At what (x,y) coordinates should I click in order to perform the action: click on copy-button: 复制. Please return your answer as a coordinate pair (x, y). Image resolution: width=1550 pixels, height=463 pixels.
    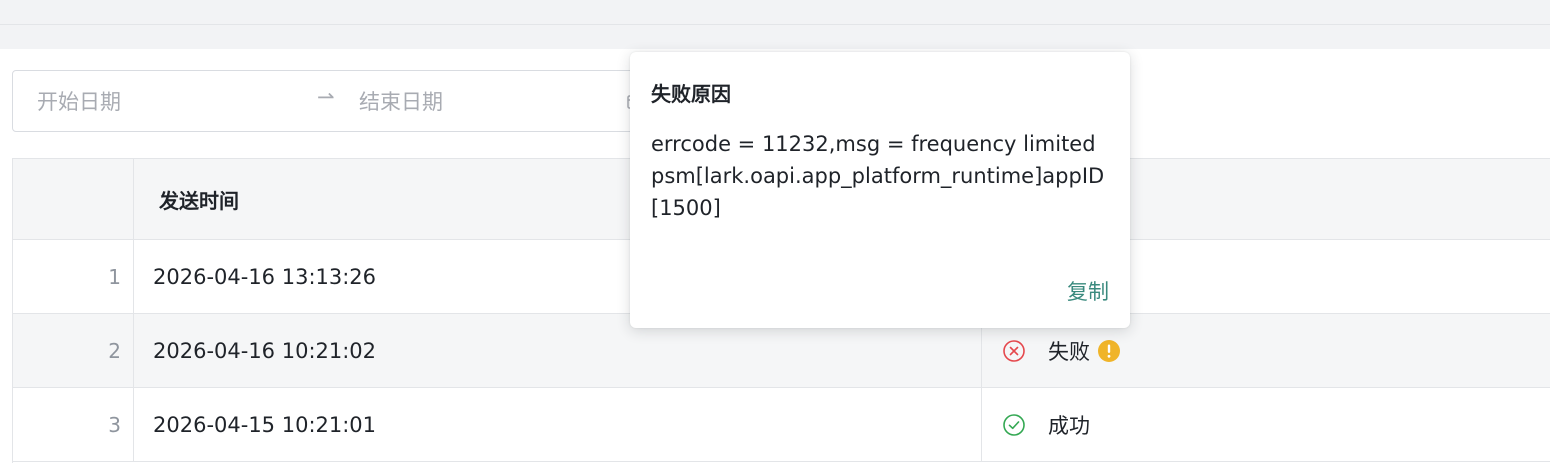
    Looking at the image, I should click on (1088, 291).